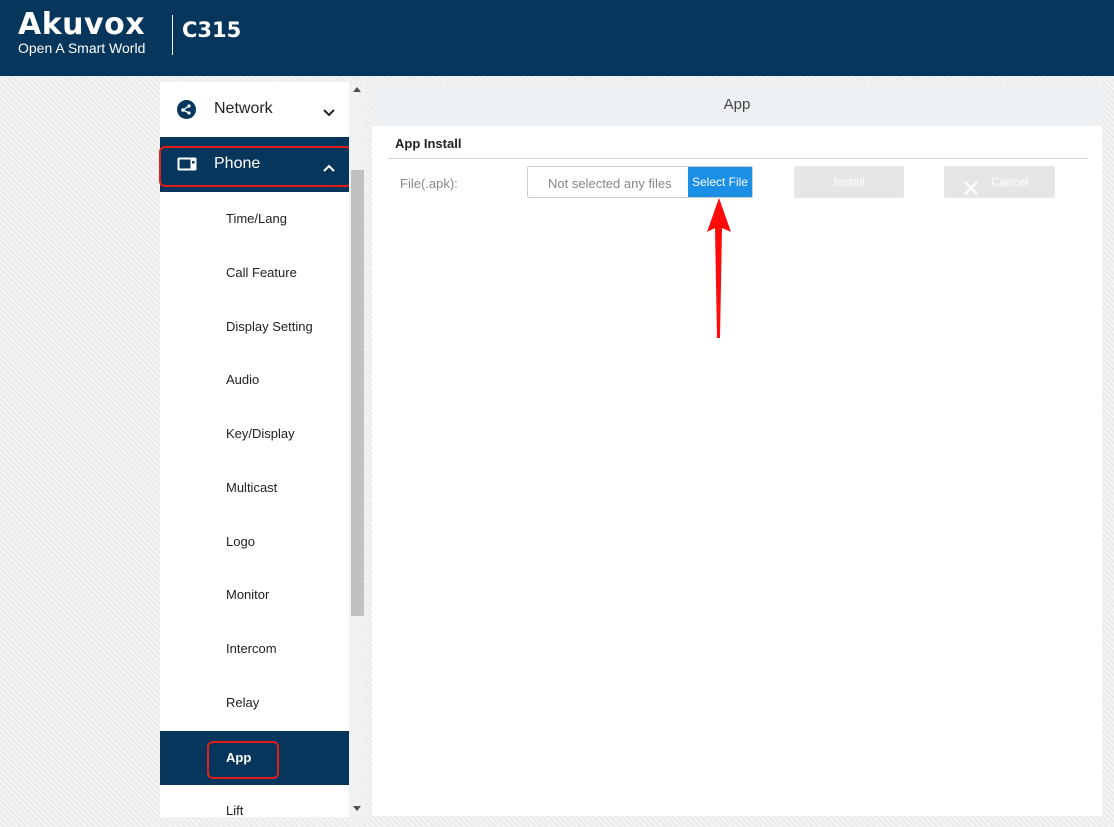 This screenshot has width=1114, height=827. I want to click on phone-highlight-box, so click(255, 166).